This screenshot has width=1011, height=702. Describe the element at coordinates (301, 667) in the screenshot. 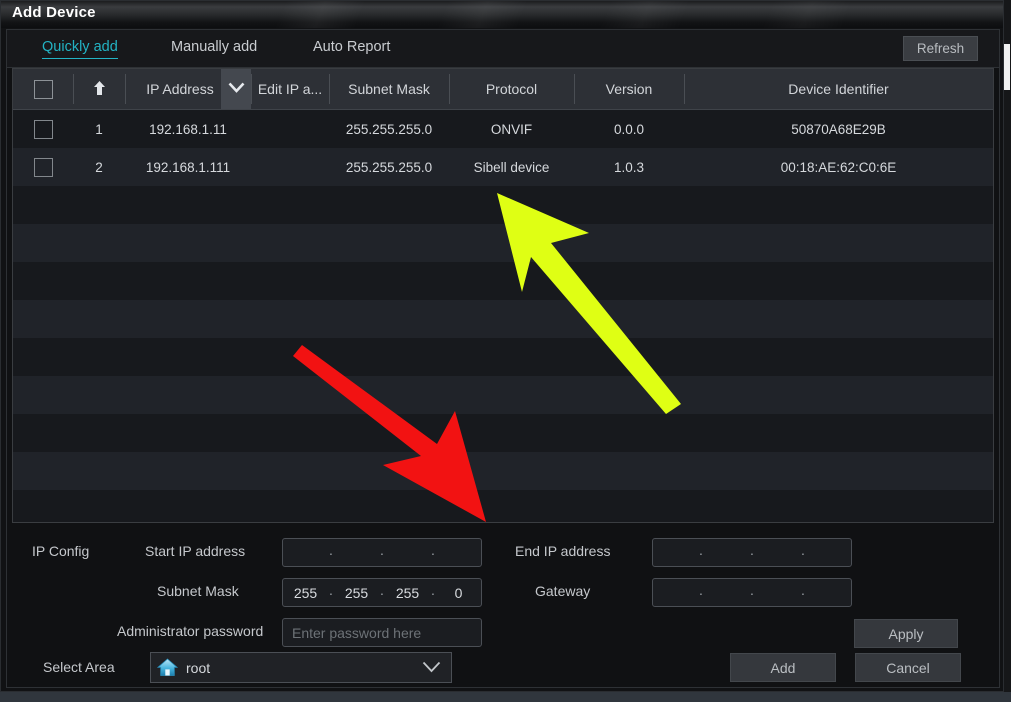

I see `select-area-dropdown: root` at that location.